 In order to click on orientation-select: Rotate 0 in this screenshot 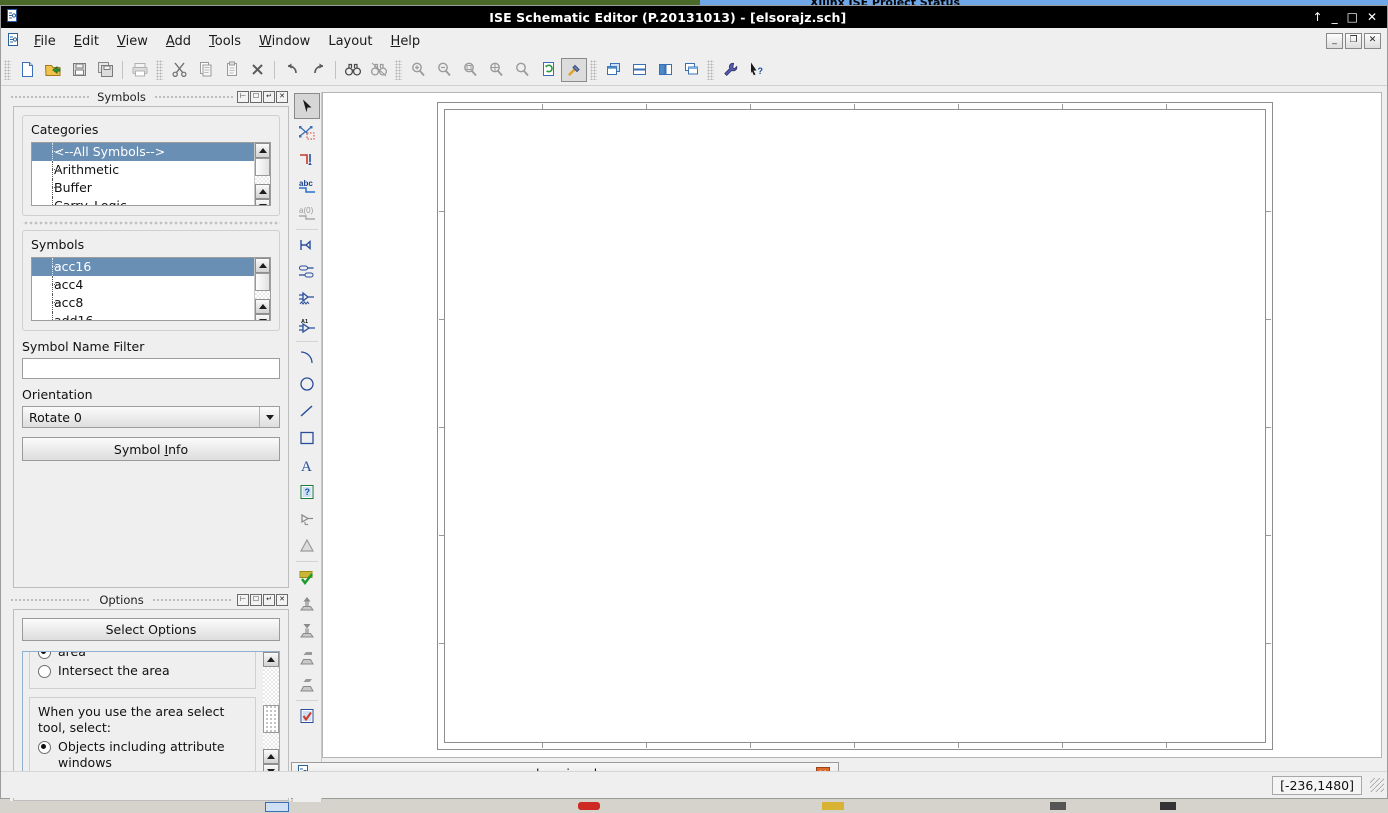, I will do `click(151, 417)`.